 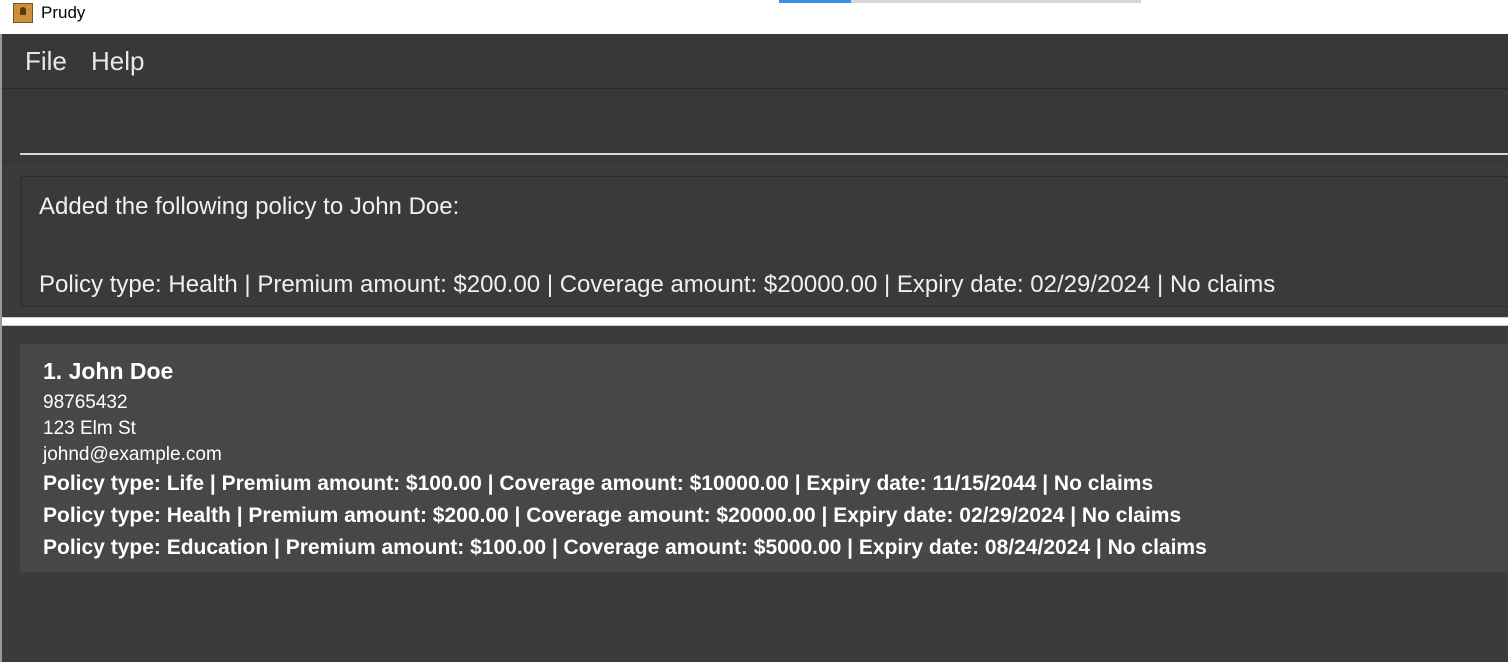 What do you see at coordinates (85, 402) in the screenshot?
I see `person-phone: 98765432` at bounding box center [85, 402].